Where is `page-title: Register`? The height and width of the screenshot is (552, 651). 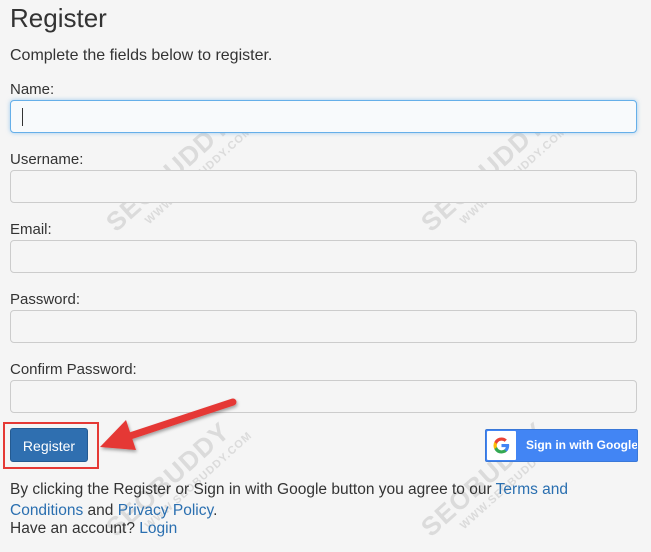 page-title: Register is located at coordinates (58, 18).